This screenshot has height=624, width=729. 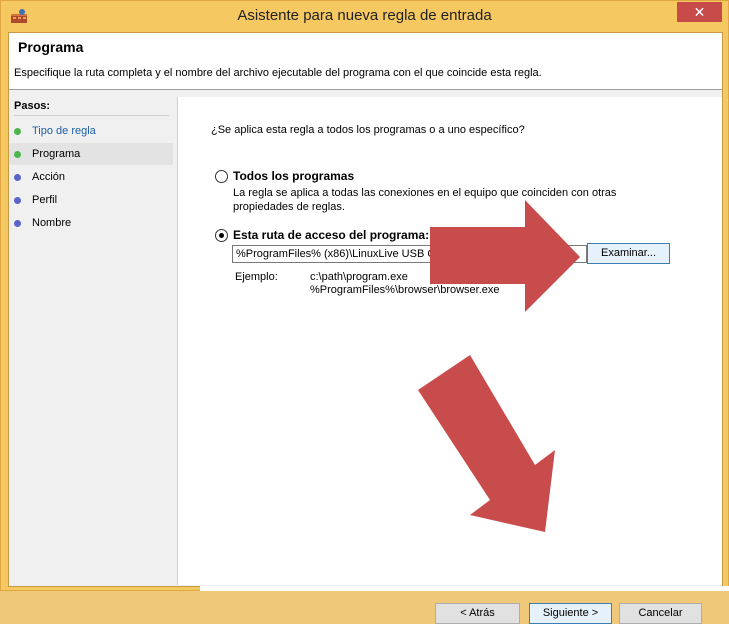 I want to click on step-label: Perfil, so click(x=45, y=200).